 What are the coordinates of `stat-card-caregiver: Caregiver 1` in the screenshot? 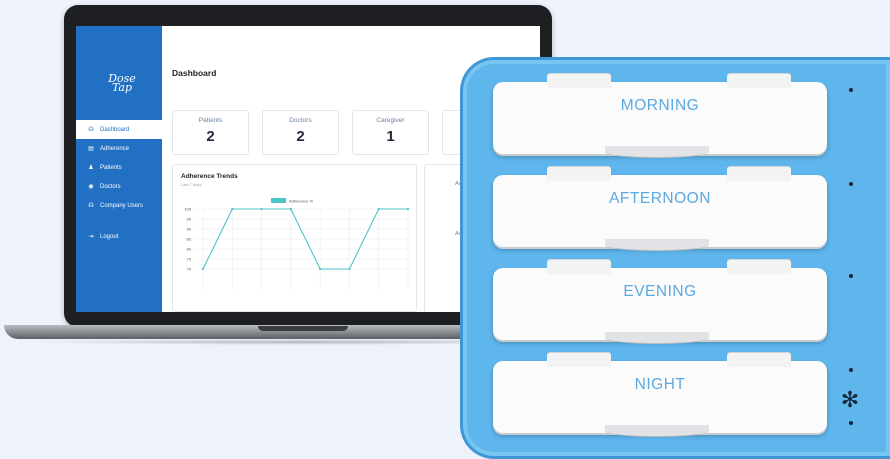 It's located at (390, 132).